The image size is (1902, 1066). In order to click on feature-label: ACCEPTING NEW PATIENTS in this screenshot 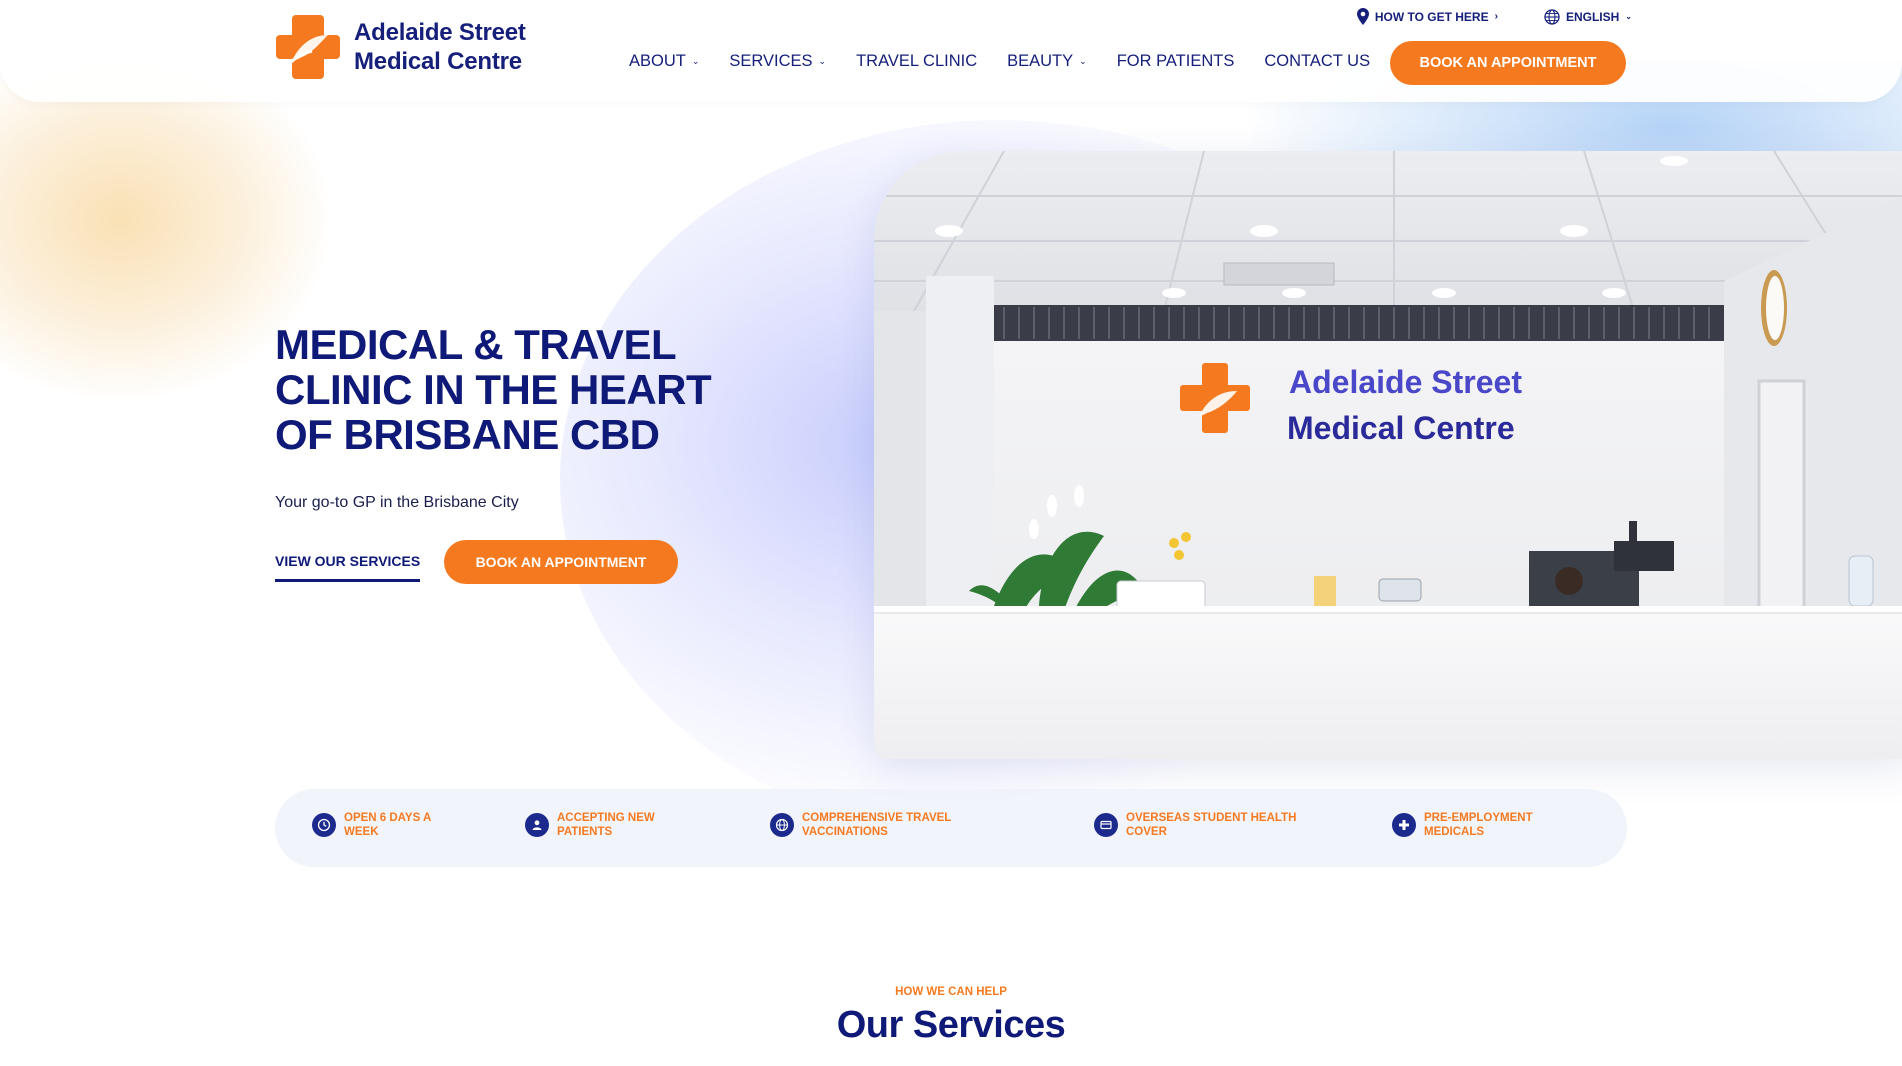, I will do `click(606, 825)`.